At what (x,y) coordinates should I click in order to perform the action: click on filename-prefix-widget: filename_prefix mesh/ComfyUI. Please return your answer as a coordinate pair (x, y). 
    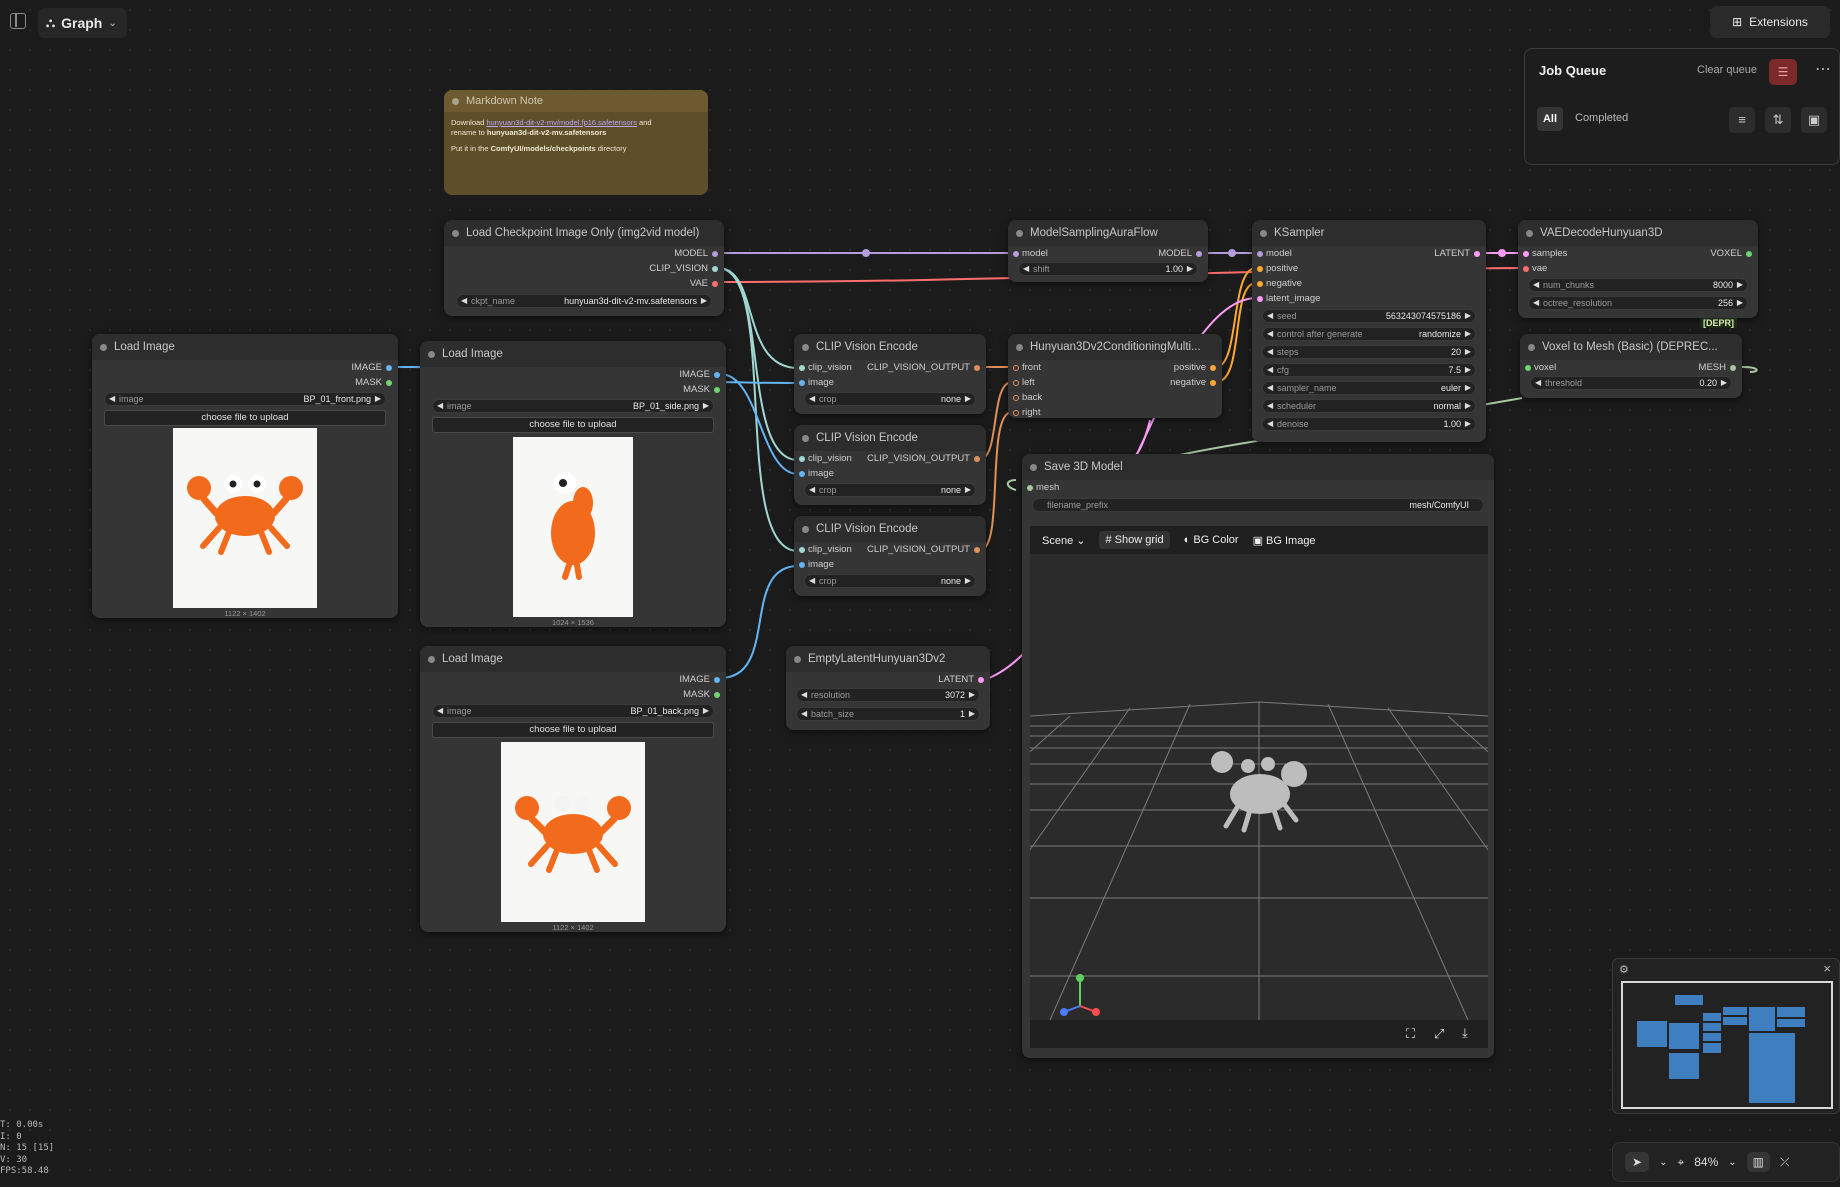
    Looking at the image, I should click on (1258, 505).